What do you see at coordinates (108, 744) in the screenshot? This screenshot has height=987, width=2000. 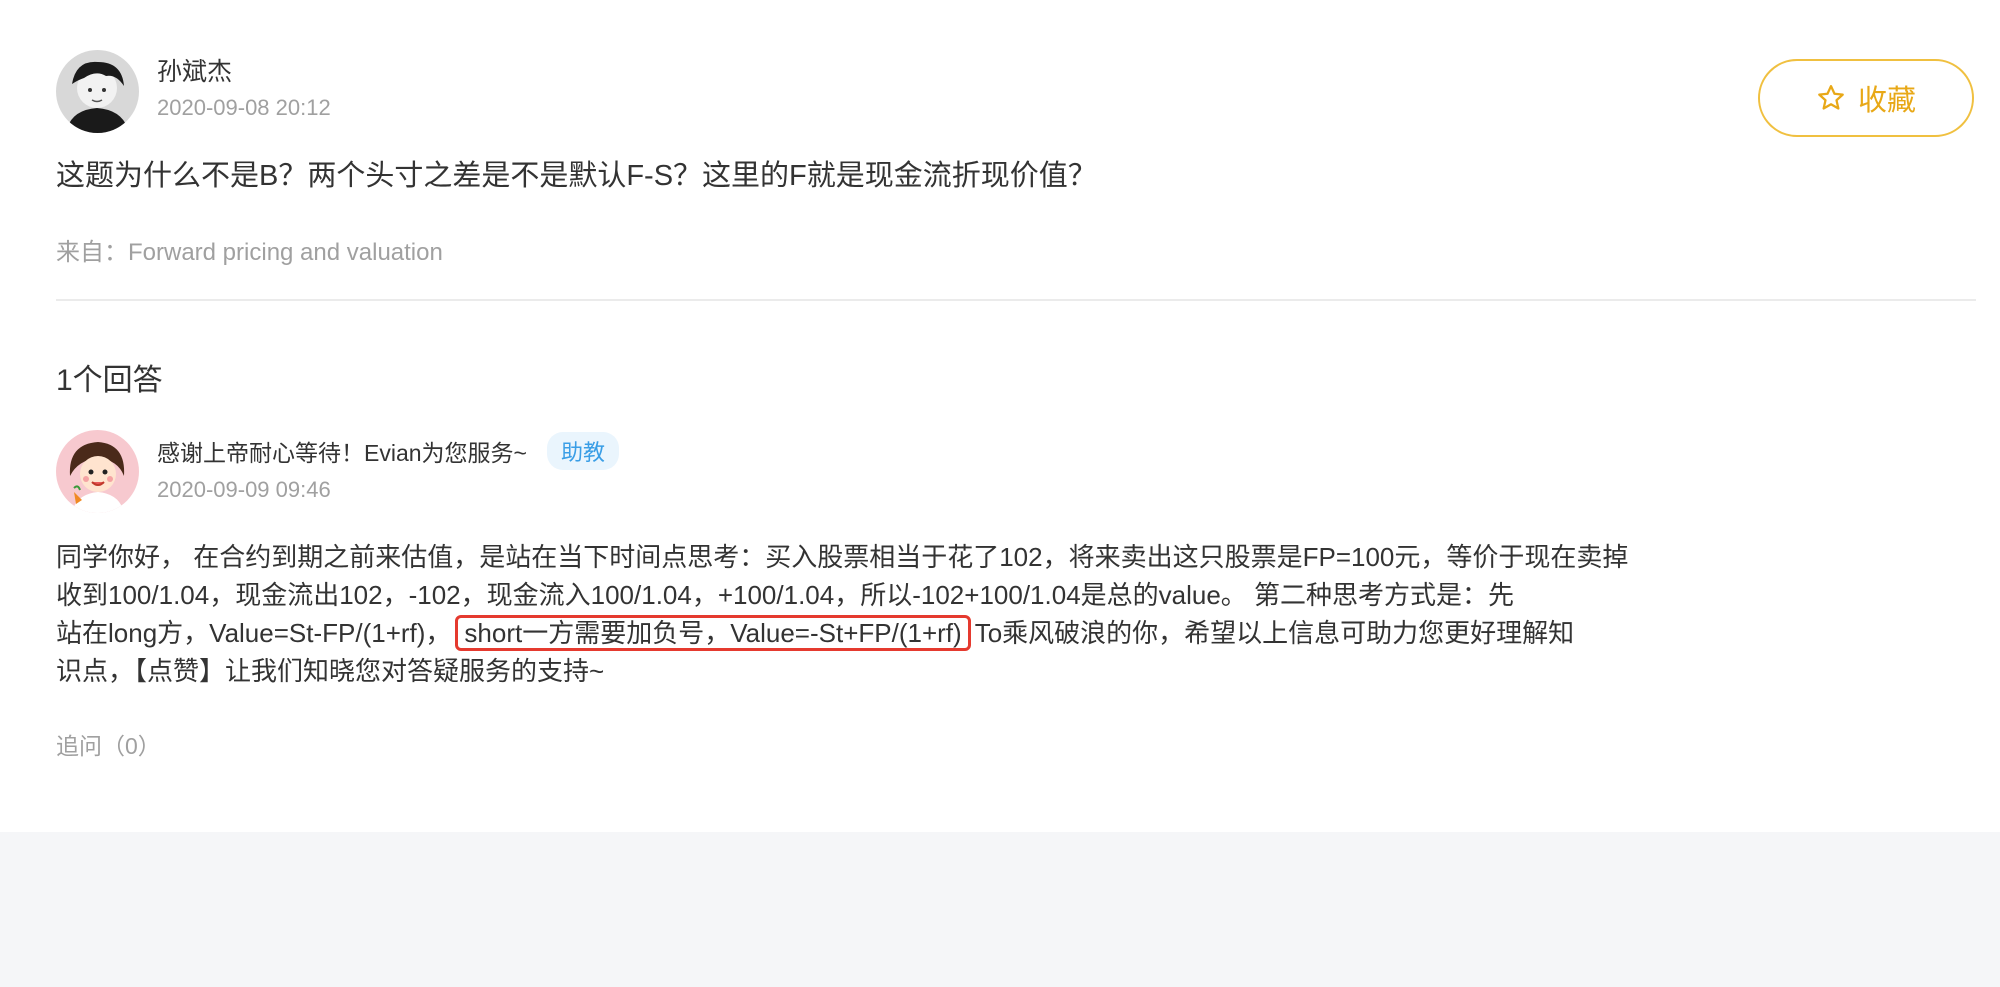 I see `followup-link: 追问（0）` at bounding box center [108, 744].